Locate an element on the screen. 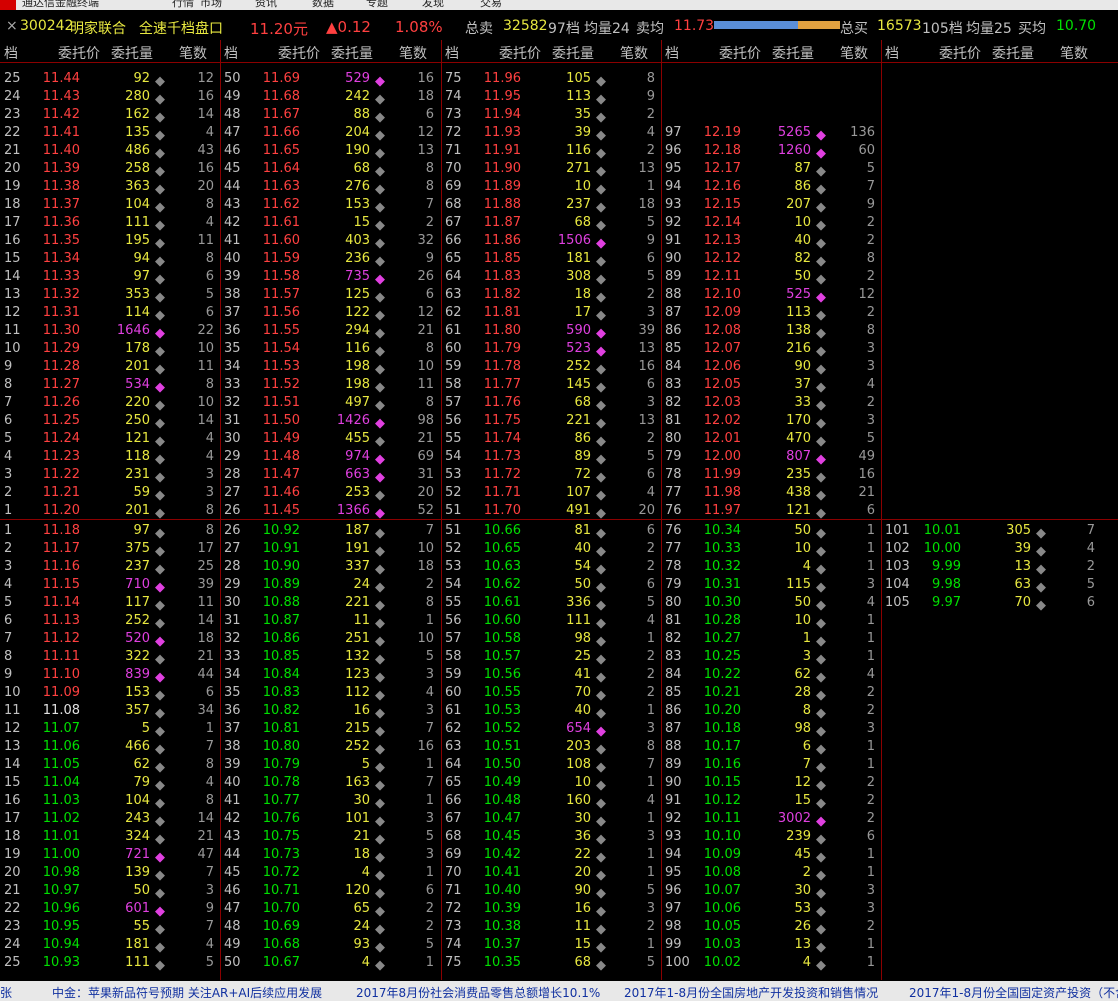 The height and width of the screenshot is (1001, 1118). sell-row: 85 12.07 216 ◆ 3 is located at coordinates (771, 349).